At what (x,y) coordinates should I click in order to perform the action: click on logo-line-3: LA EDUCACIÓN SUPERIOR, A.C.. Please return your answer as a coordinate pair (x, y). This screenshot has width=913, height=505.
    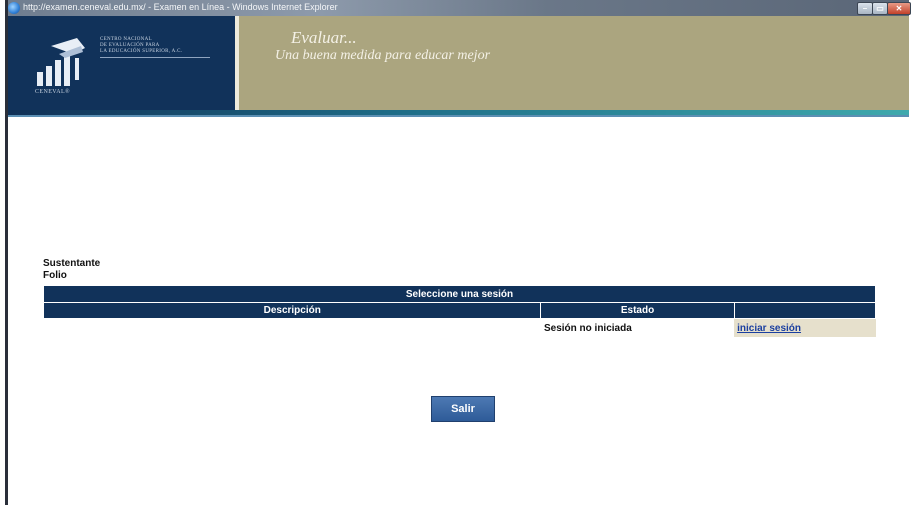
    Looking at the image, I should click on (141, 51).